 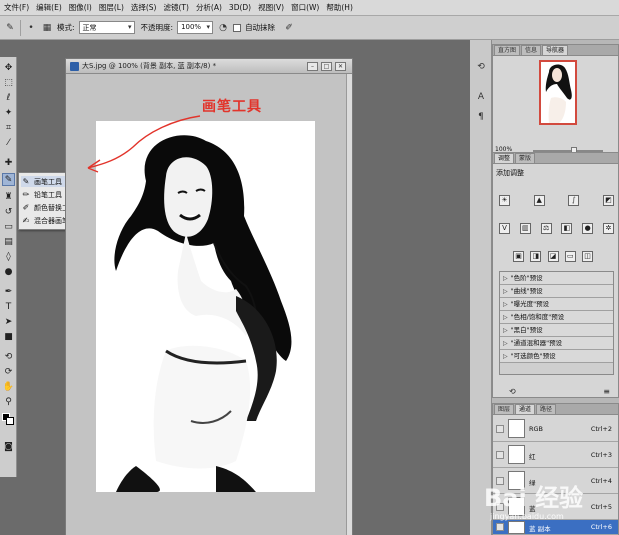 I want to click on collapsed-panel-strip: ⟲ A ¶, so click(x=481, y=287).